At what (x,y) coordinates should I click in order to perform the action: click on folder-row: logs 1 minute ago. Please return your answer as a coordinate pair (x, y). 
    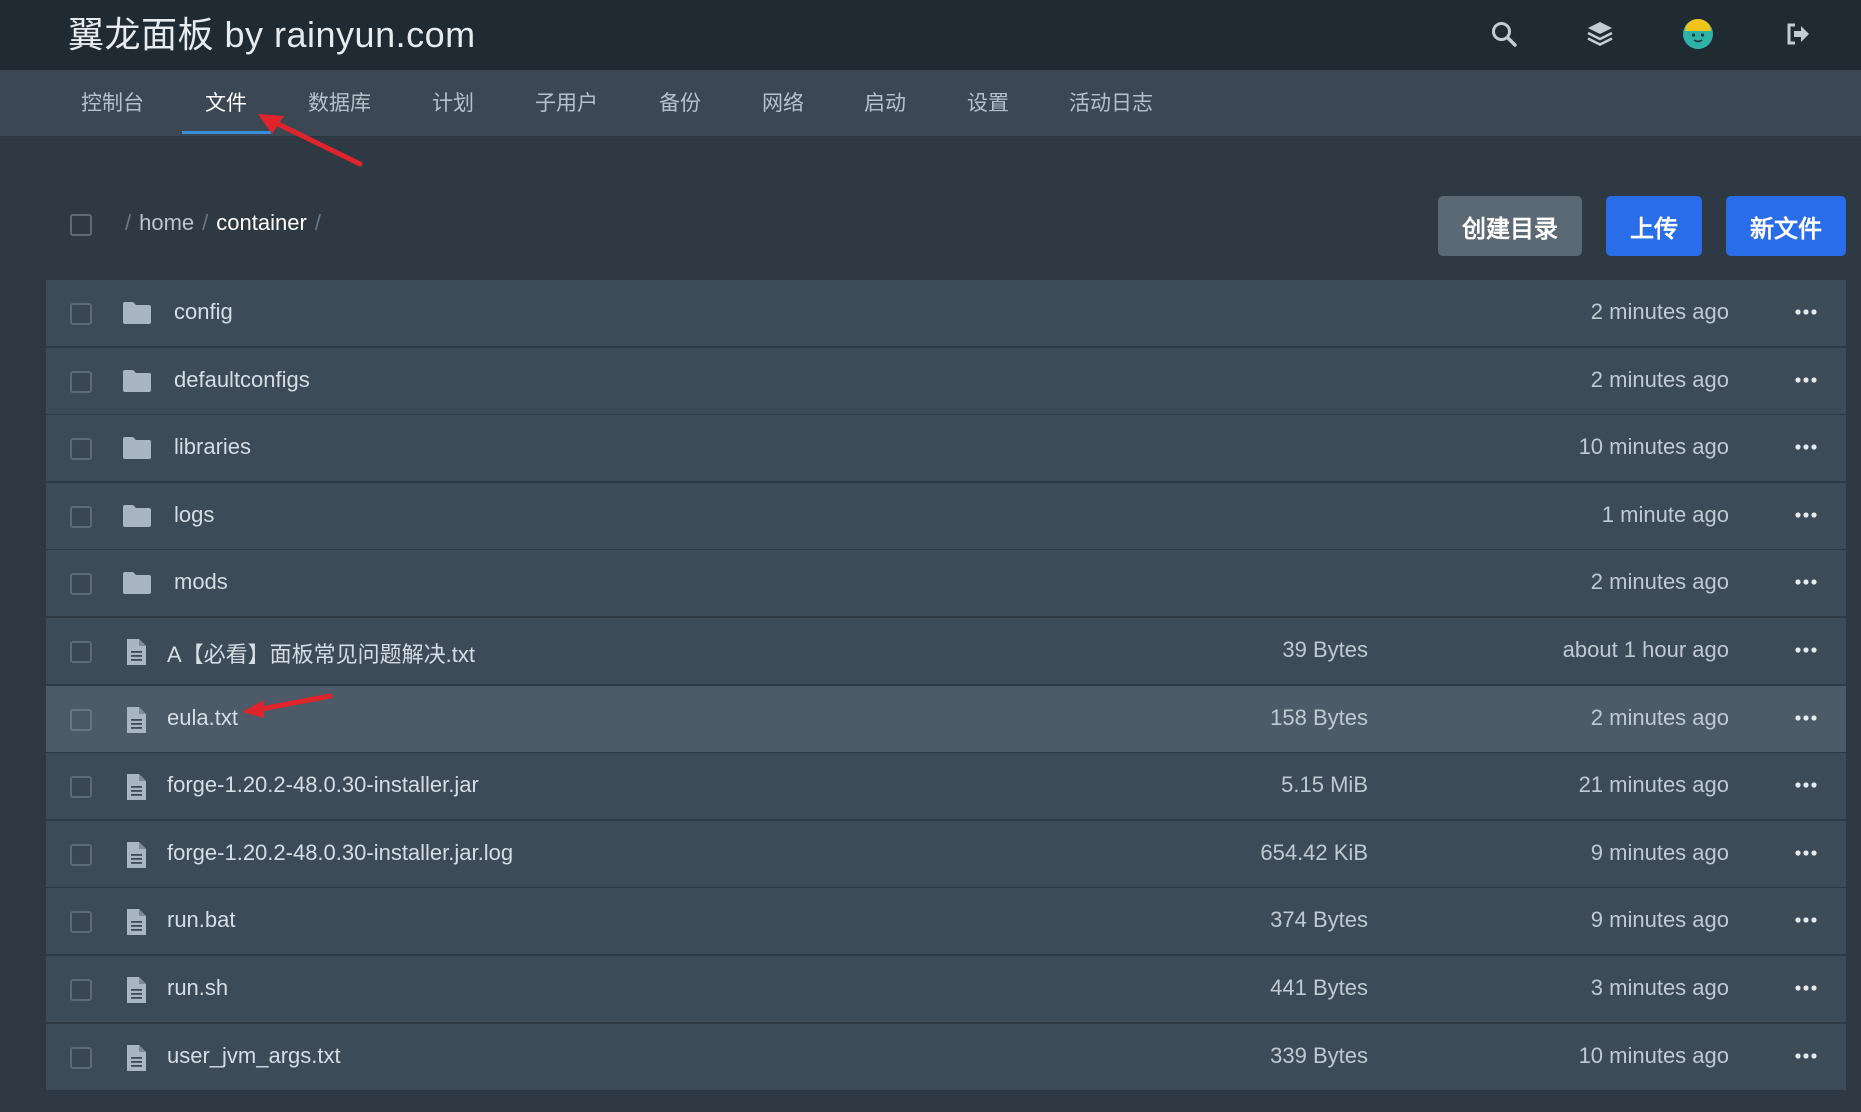
    Looking at the image, I should click on (946, 515).